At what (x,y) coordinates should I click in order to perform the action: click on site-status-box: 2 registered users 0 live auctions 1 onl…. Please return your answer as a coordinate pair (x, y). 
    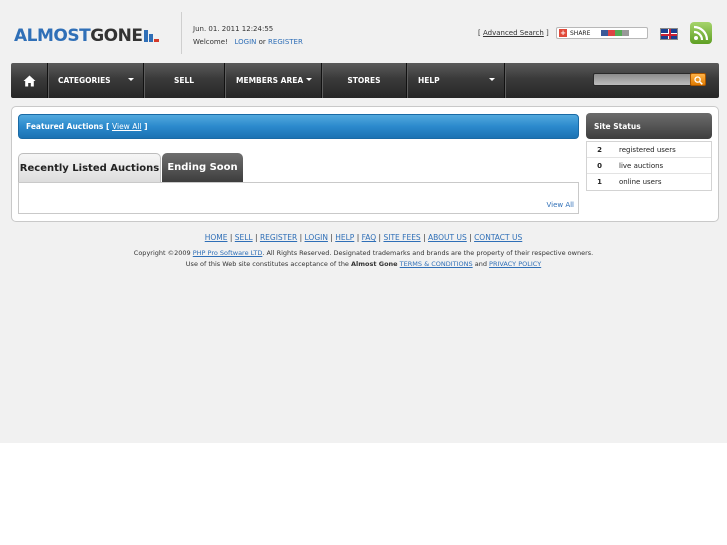
    Looking at the image, I should click on (649, 166).